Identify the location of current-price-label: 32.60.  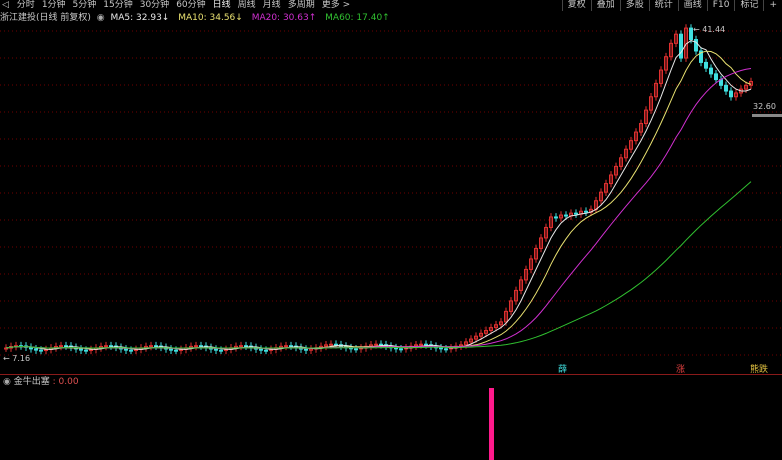
(764, 106).